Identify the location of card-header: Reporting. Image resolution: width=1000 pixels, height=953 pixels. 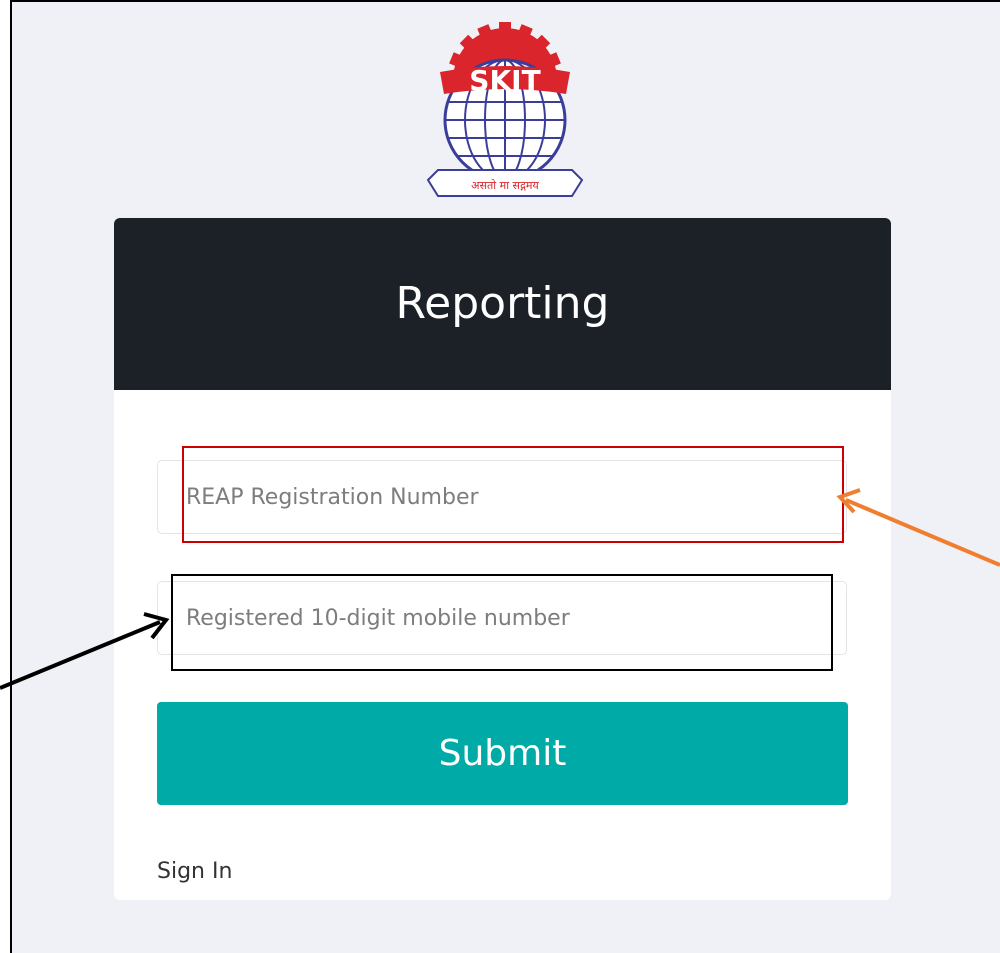
(502, 304).